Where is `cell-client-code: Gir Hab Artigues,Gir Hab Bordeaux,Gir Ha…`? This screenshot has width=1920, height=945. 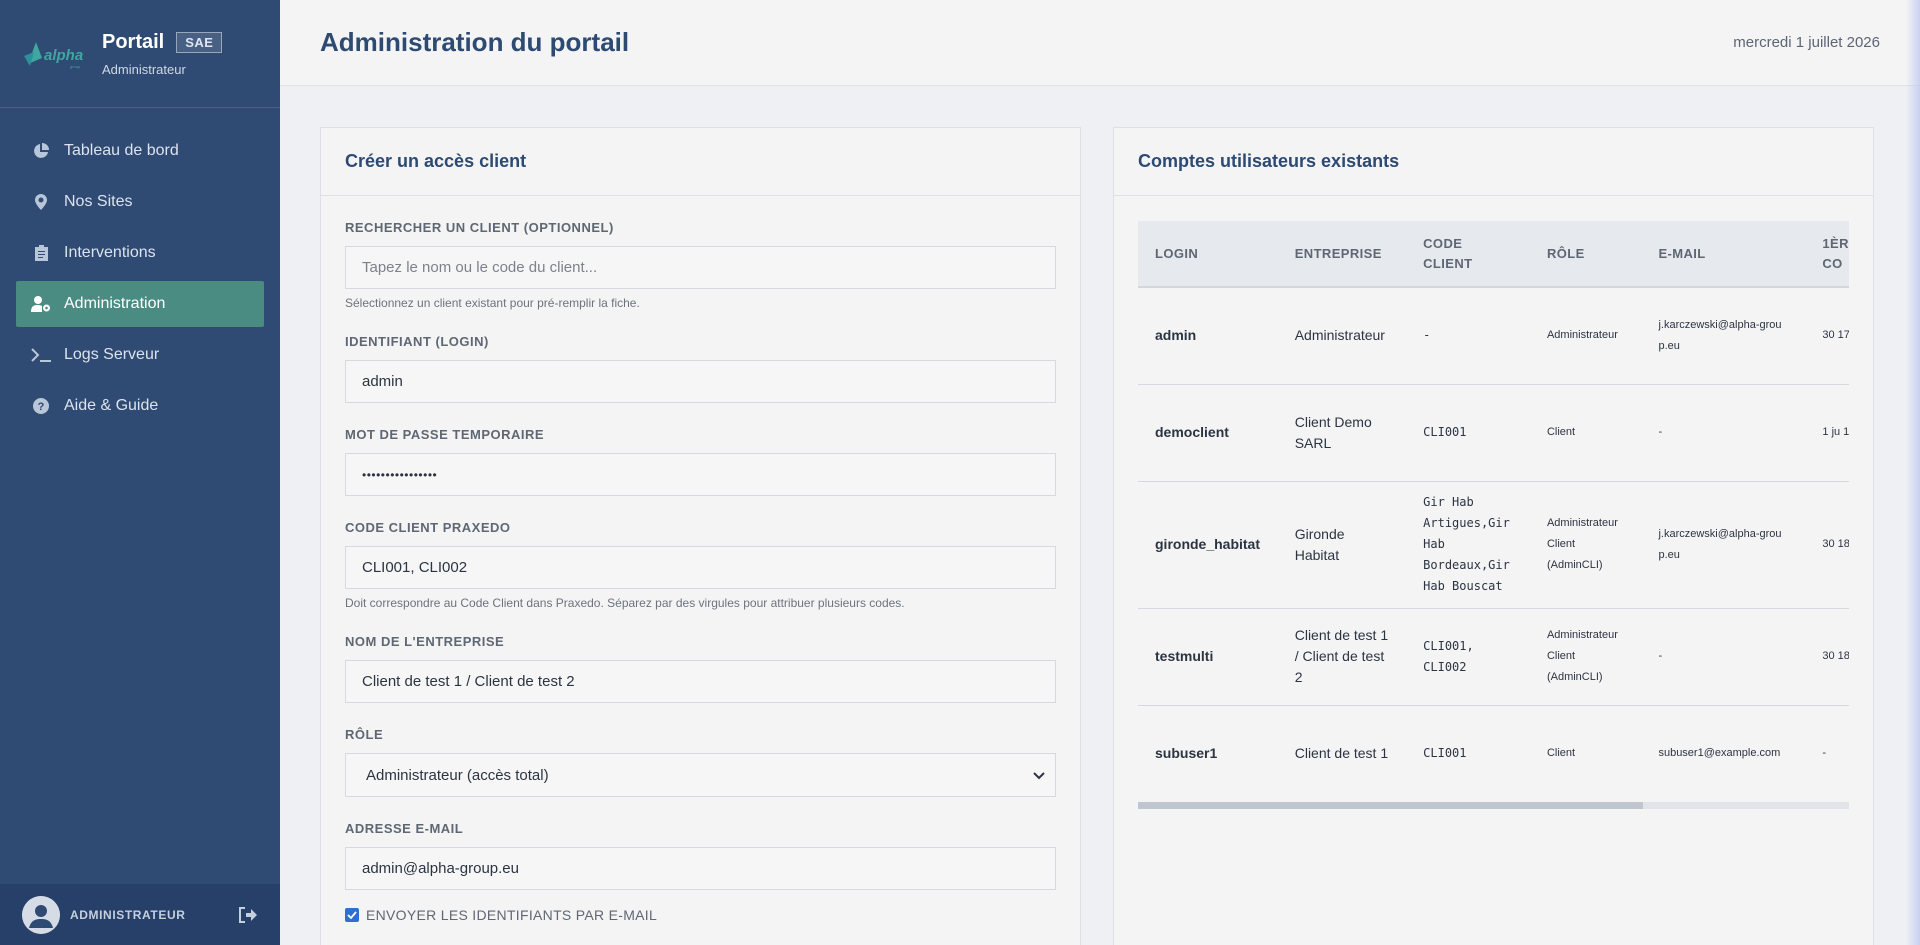 cell-client-code: Gir Hab Artigues,Gir Hab Bordeaux,Gir Ha… is located at coordinates (1468, 545).